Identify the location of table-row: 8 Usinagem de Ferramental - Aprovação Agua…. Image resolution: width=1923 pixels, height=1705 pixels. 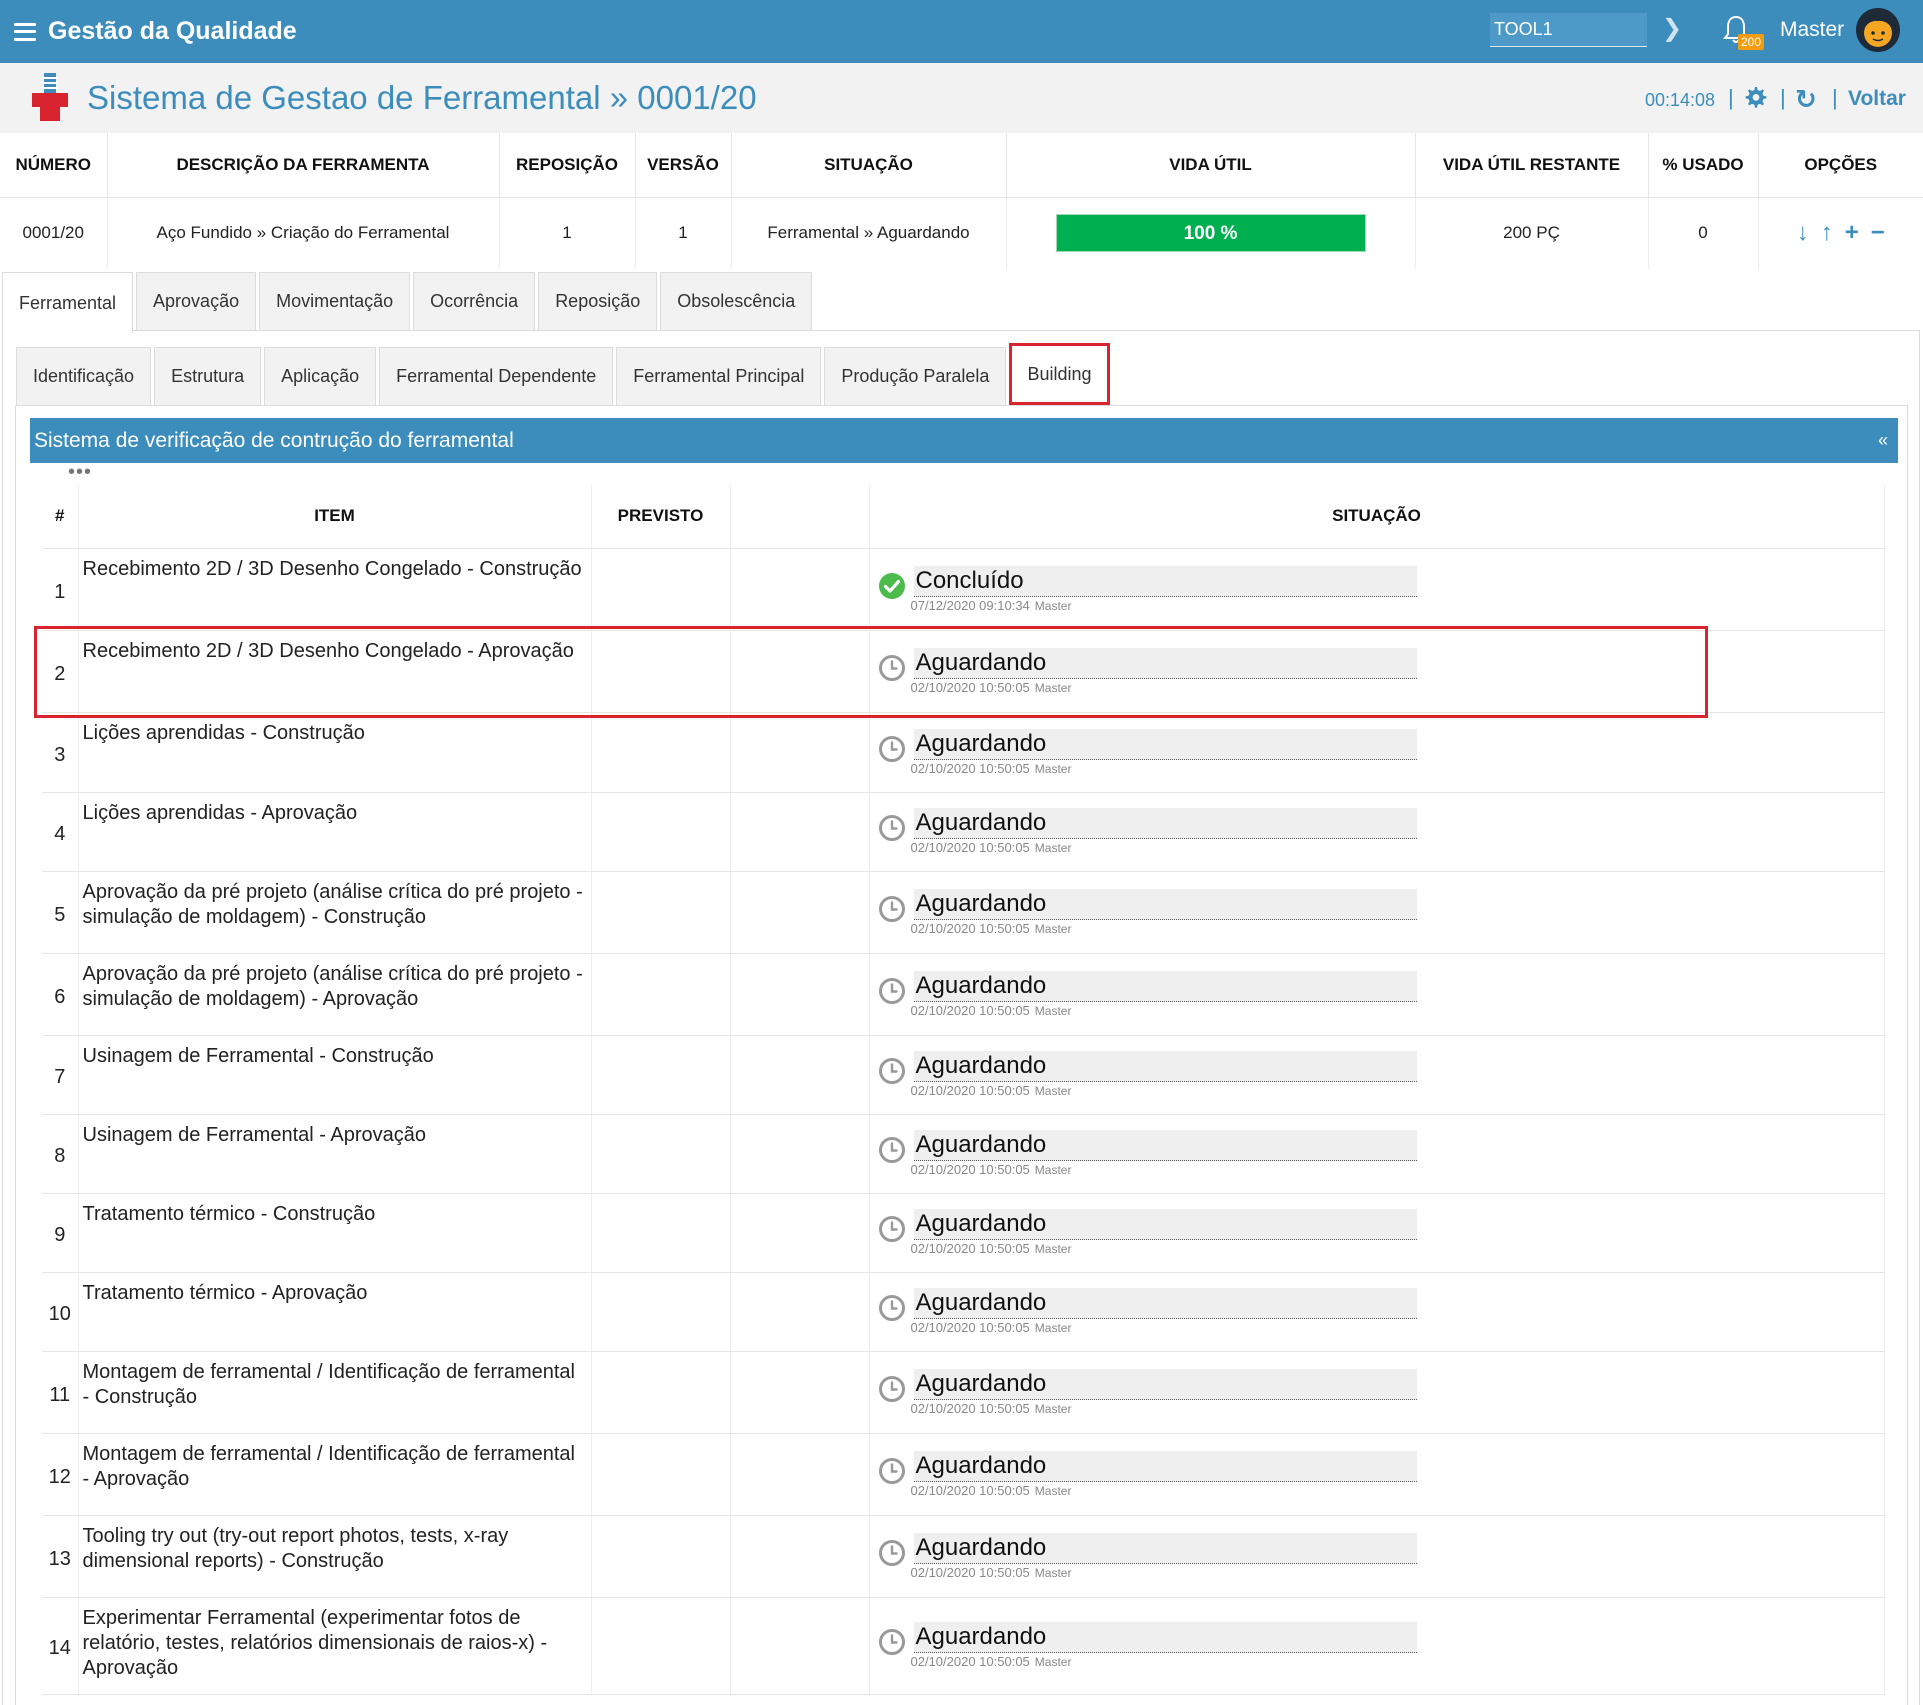
(963, 1154).